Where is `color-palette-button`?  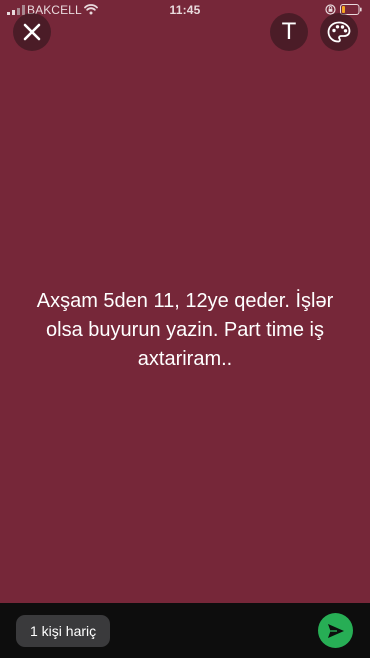
color-palette-button is located at coordinates (339, 32).